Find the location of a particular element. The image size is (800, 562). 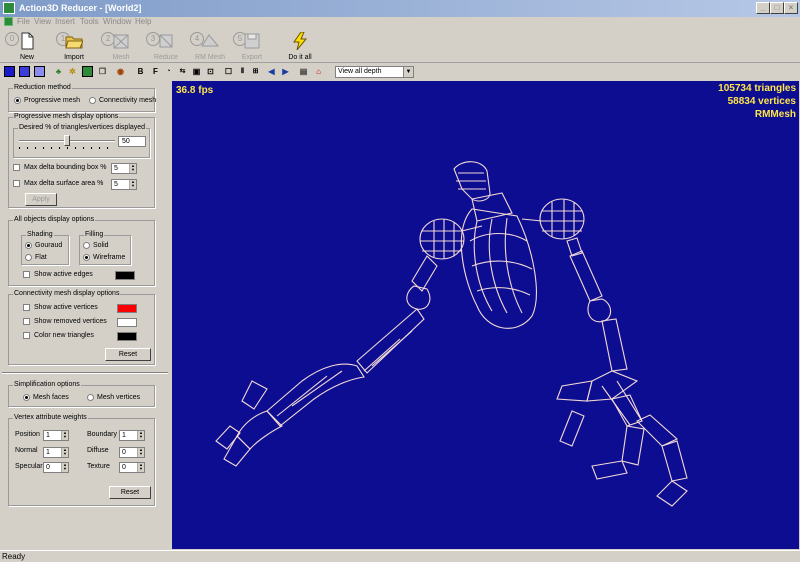

weights-reset-button: Reset is located at coordinates (130, 492).